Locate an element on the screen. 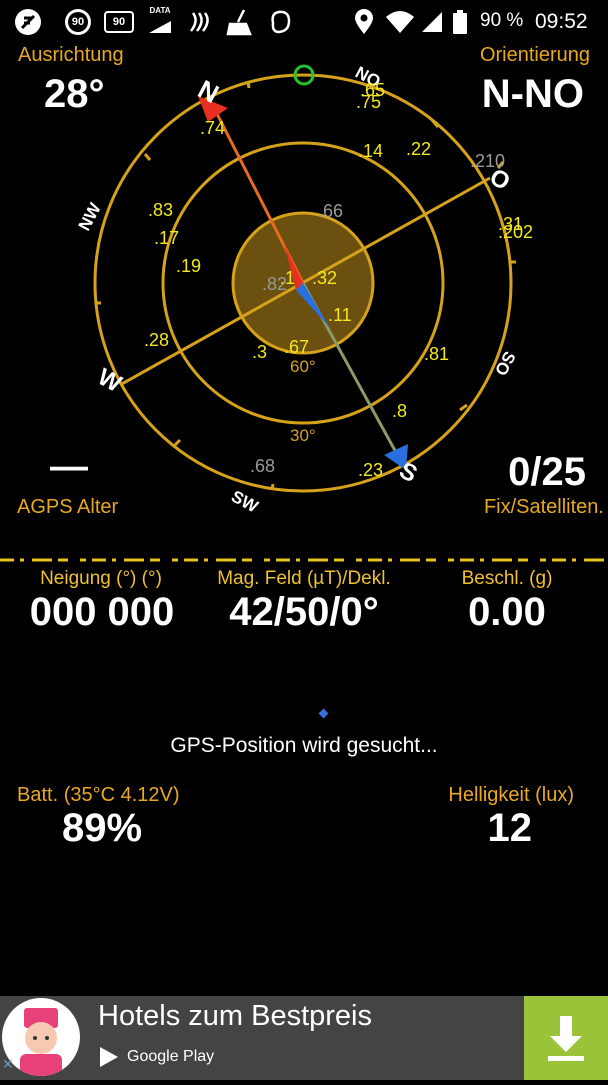  satellite-label: .210 is located at coordinates (487, 161).